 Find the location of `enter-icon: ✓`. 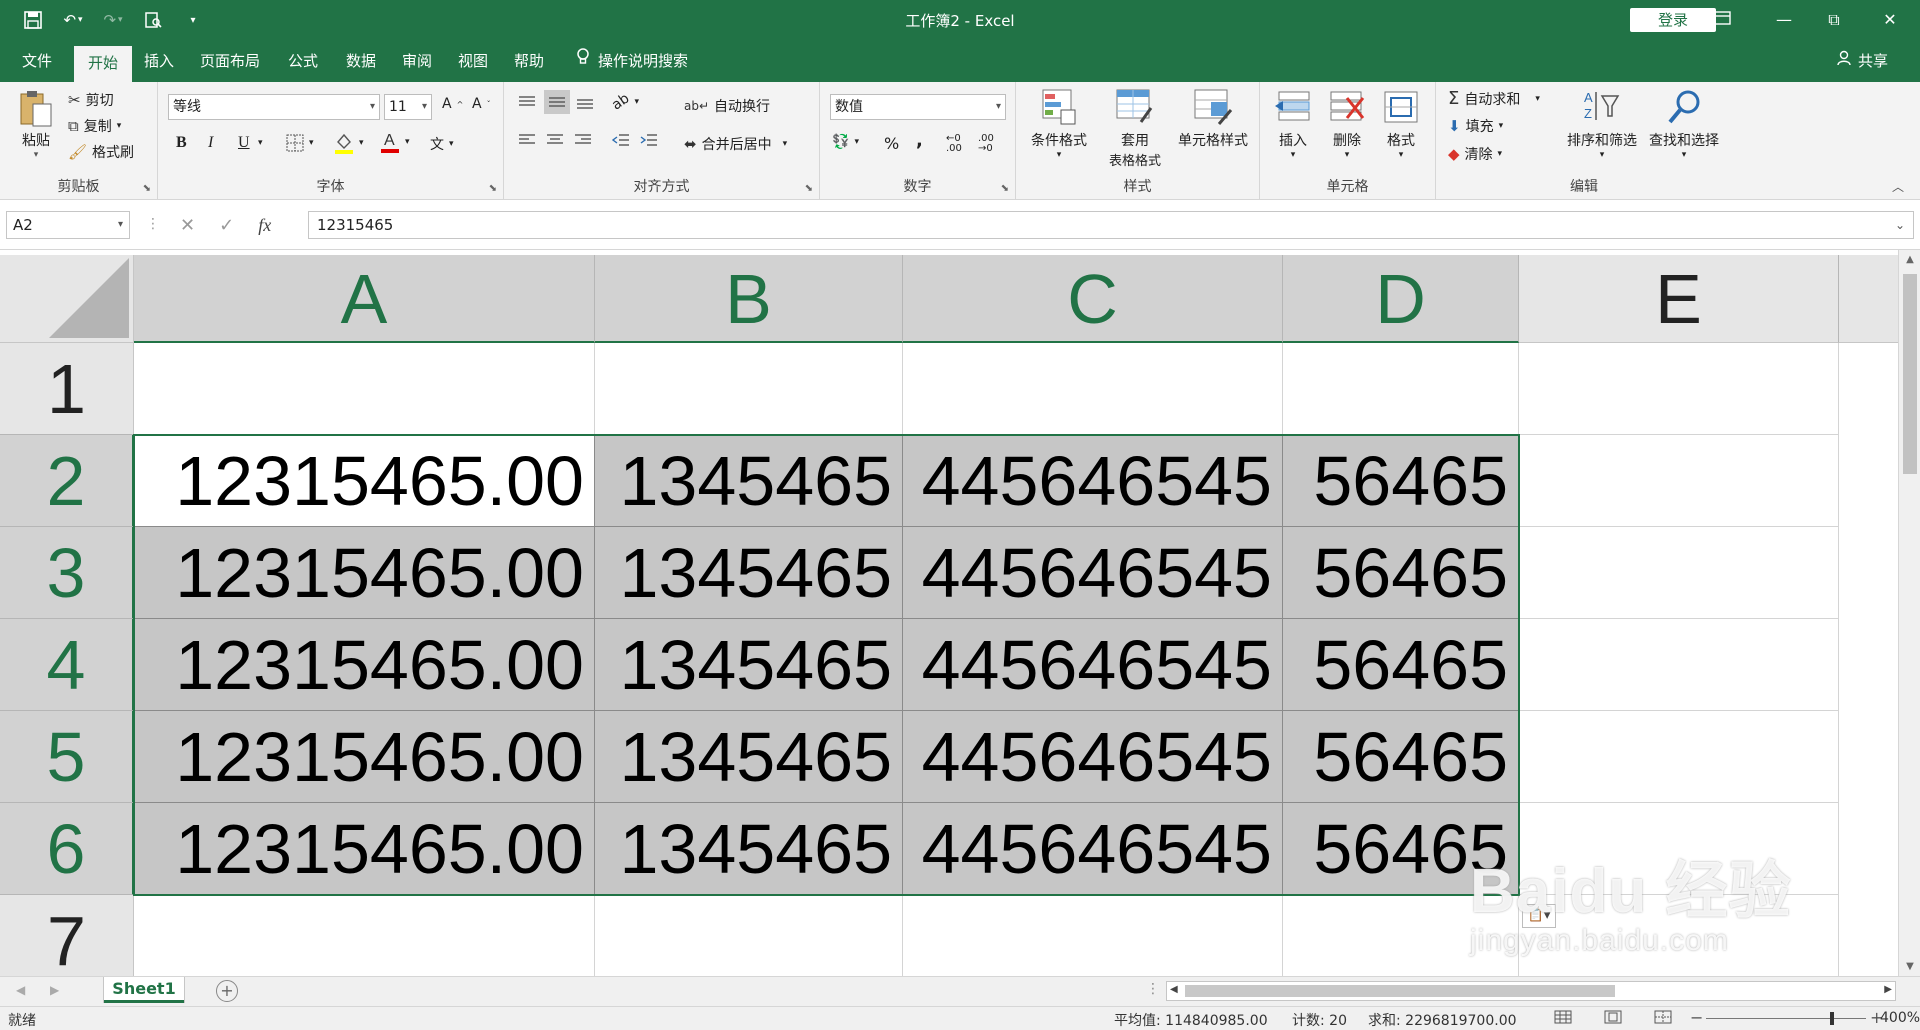

enter-icon: ✓ is located at coordinates (226, 225).